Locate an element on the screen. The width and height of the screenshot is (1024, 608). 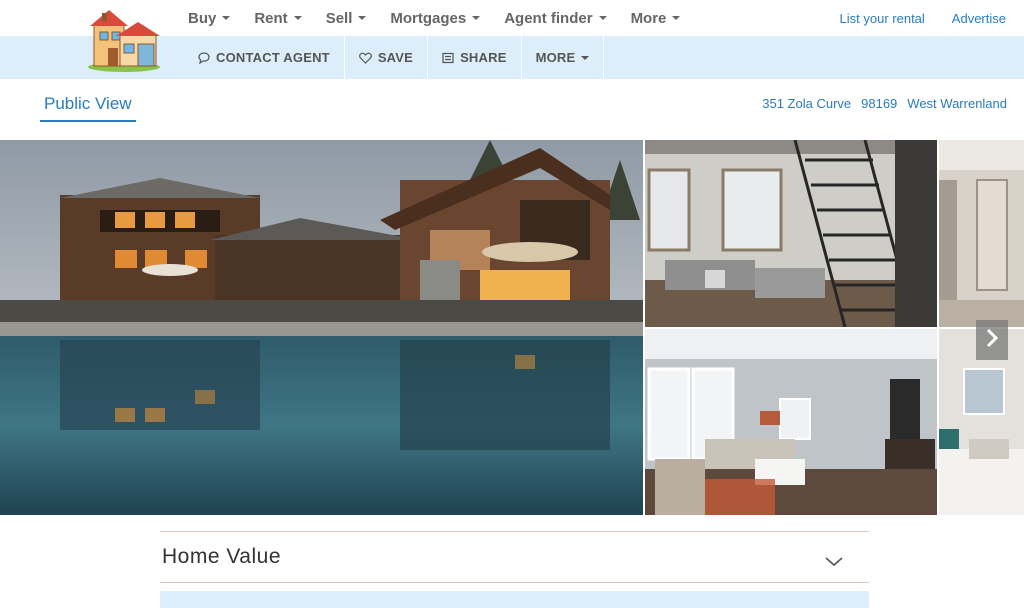
save-button: SAVE is located at coordinates (387, 57).